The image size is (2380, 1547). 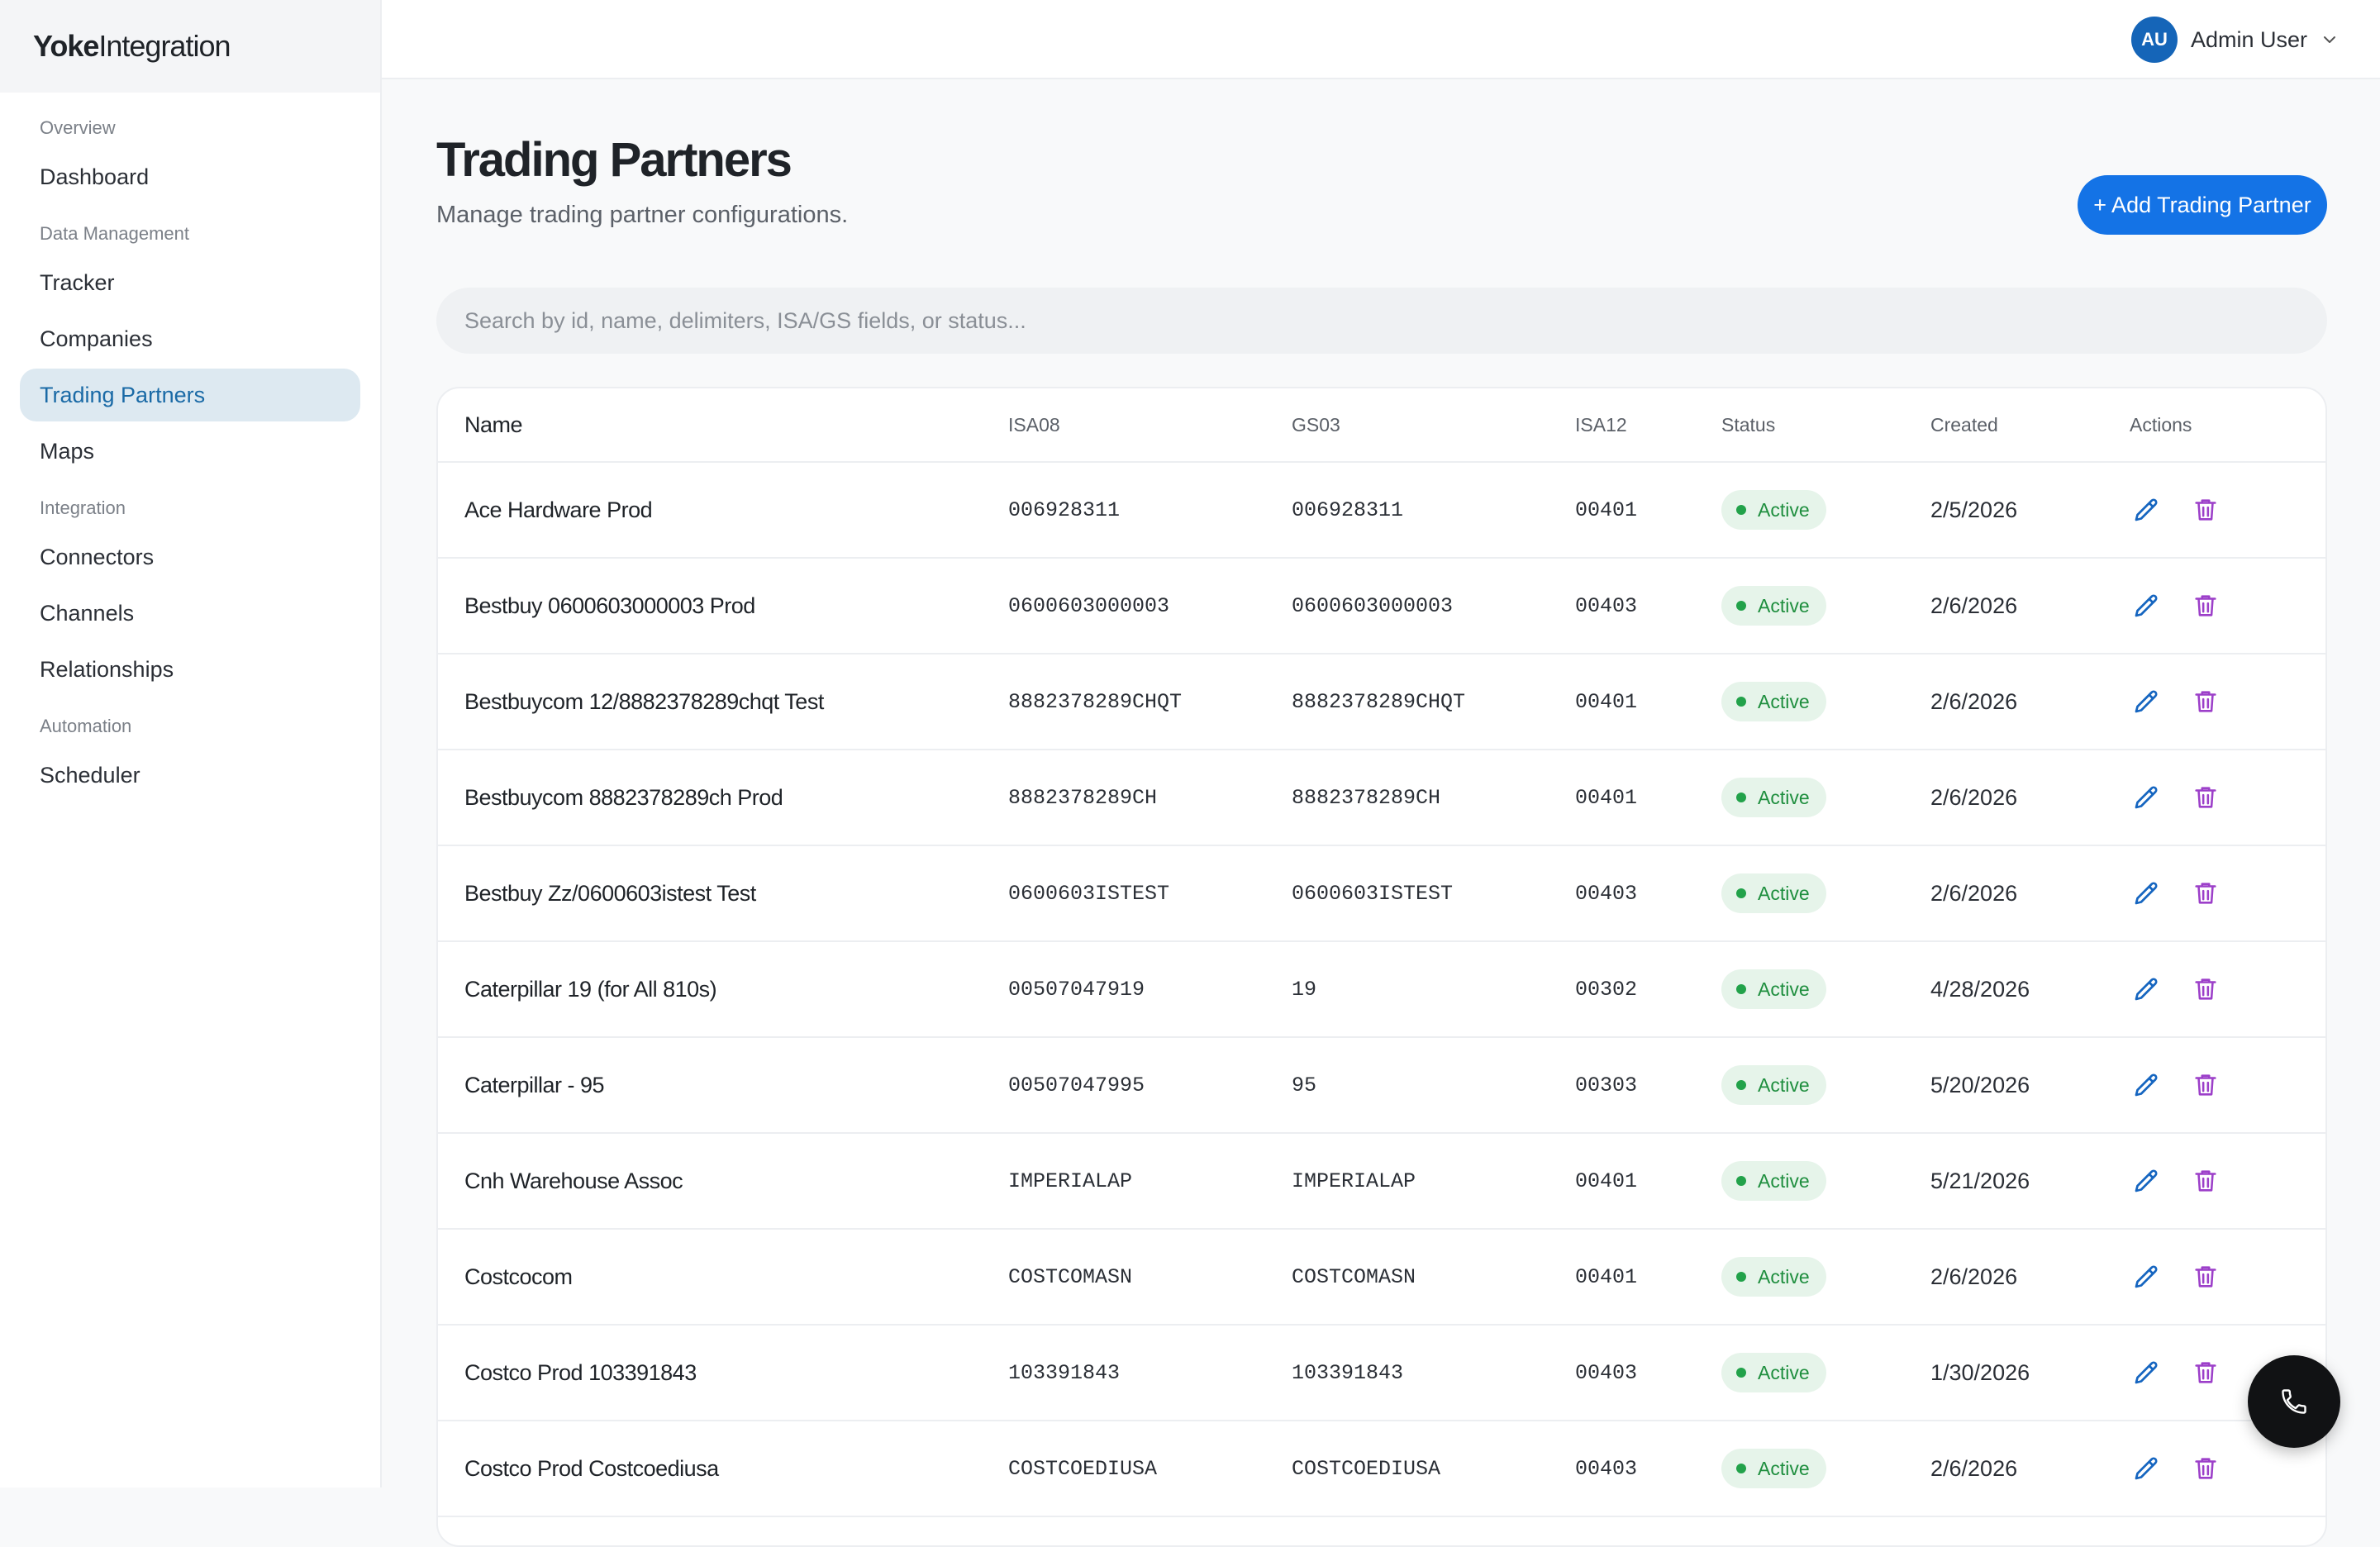 What do you see at coordinates (190, 176) in the screenshot?
I see `sidebar-item-dashboard: Dashboard` at bounding box center [190, 176].